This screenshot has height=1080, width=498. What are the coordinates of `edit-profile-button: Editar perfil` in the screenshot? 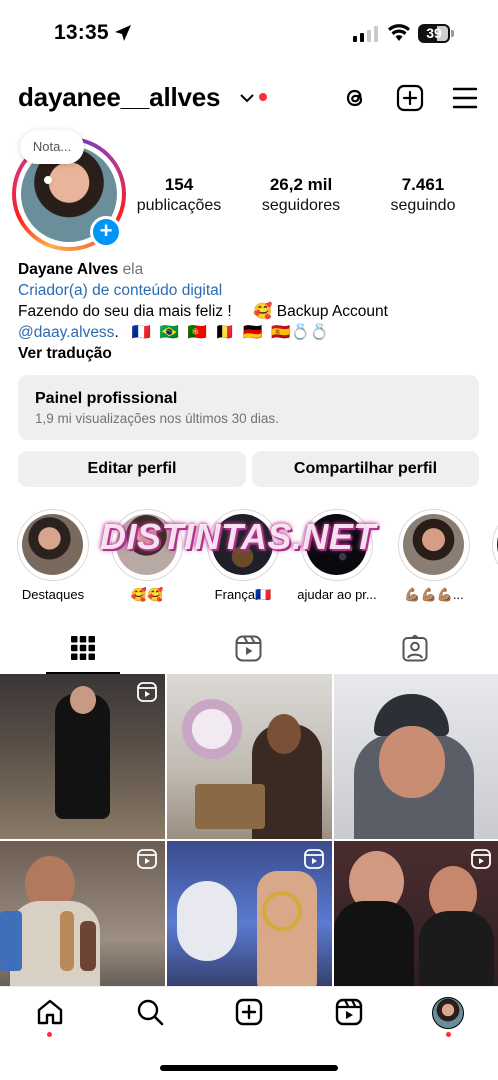 It's located at (132, 469).